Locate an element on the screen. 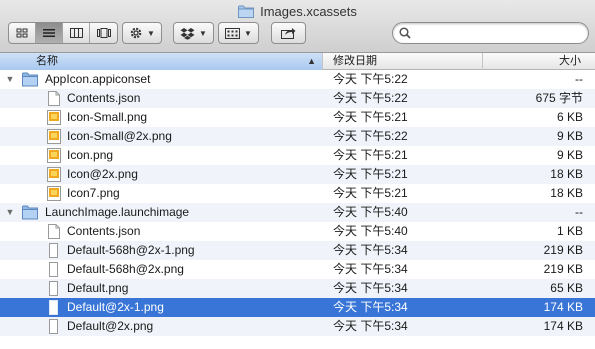 The image size is (595, 349). file-name: Icon.png is located at coordinates (90, 155).